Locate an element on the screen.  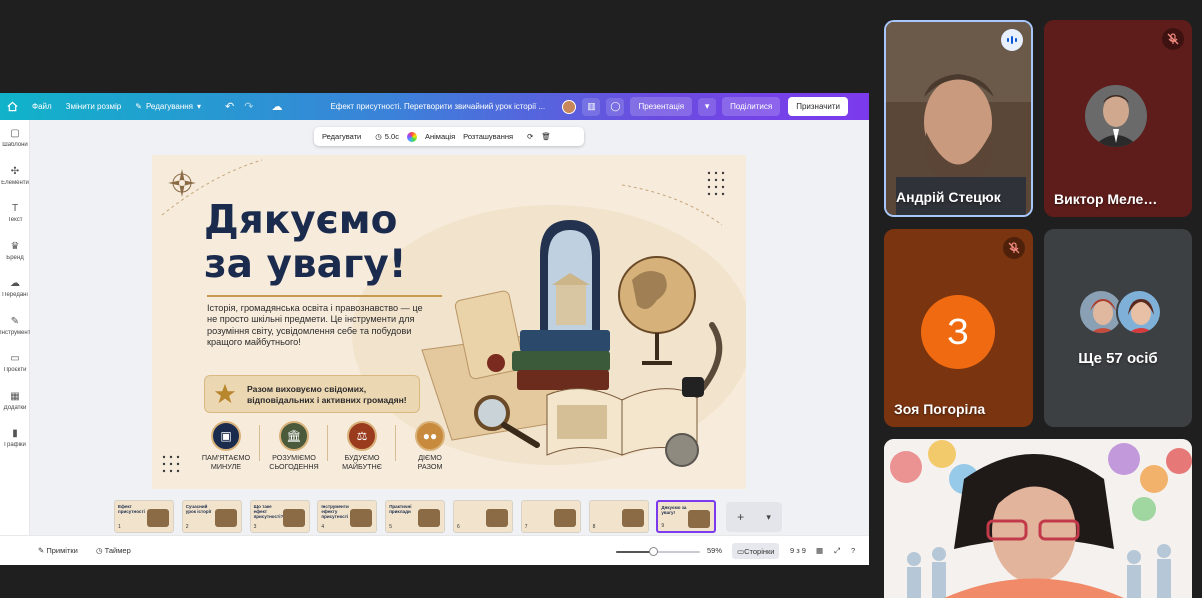
participant-tile-speaker: Андрій Стецюк is located at coordinates (958, 118).